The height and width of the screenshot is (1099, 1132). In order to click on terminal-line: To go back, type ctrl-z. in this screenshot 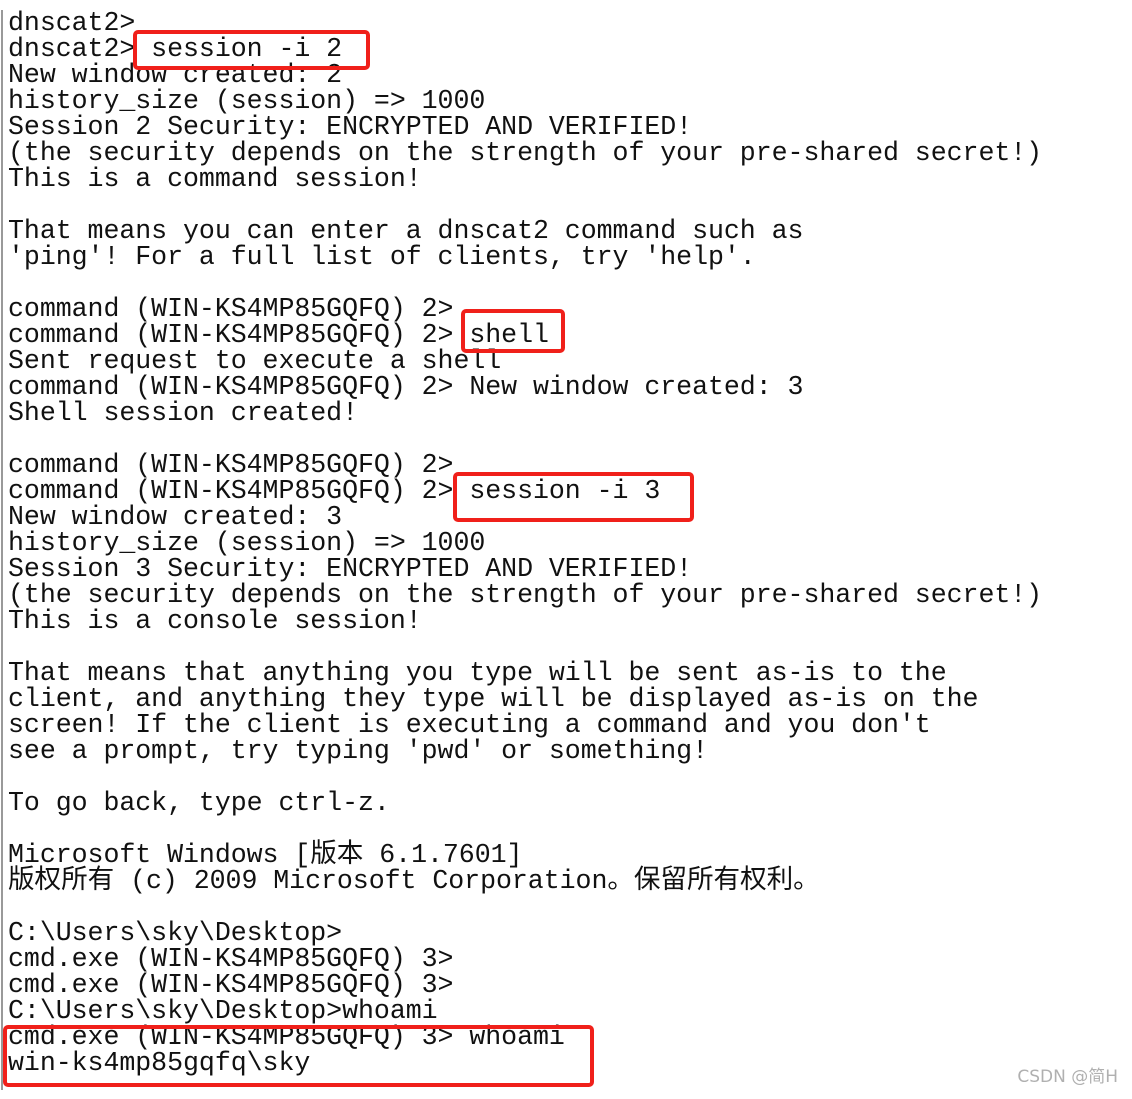, I will do `click(199, 803)`.